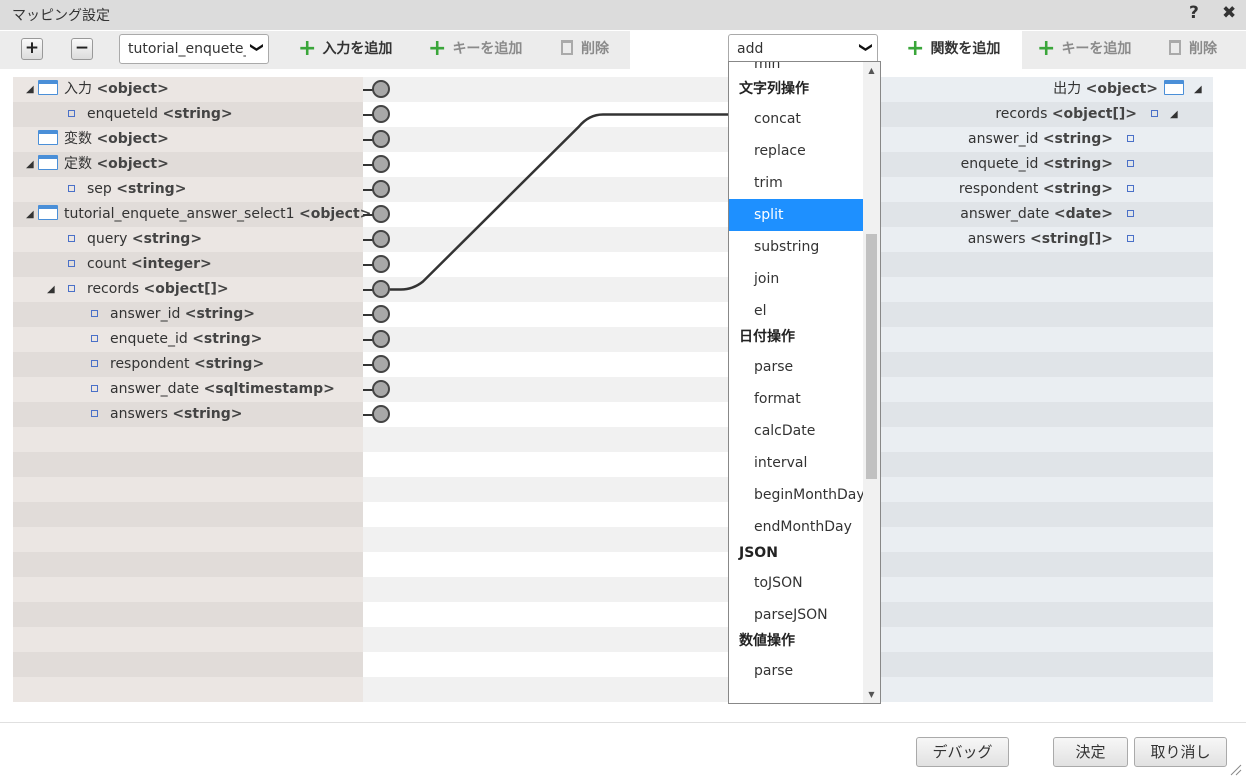 The image size is (1246, 780). I want to click on output-node: 出力 <object>, so click(1118, 89).